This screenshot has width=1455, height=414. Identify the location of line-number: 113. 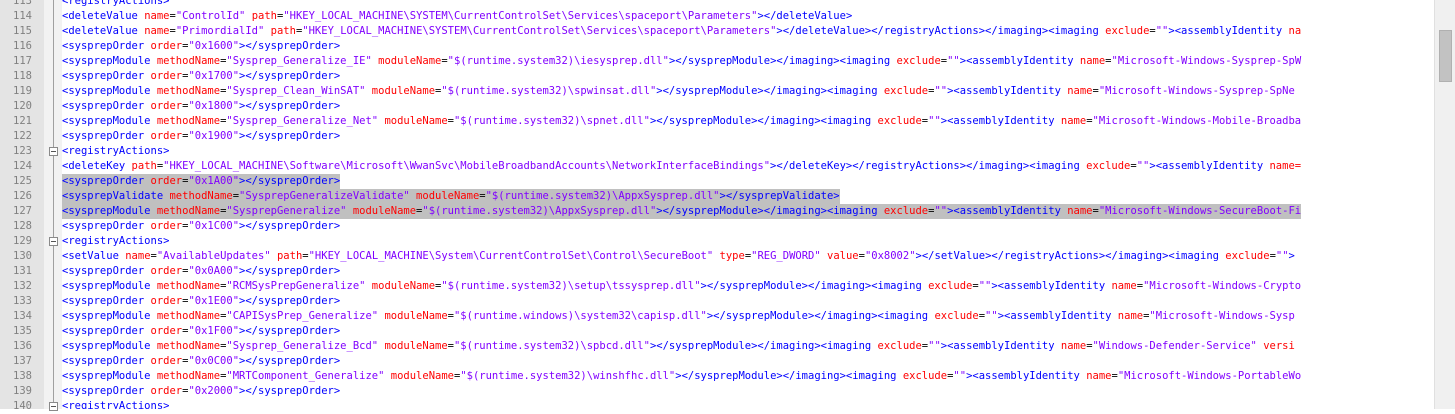
(22, 3).